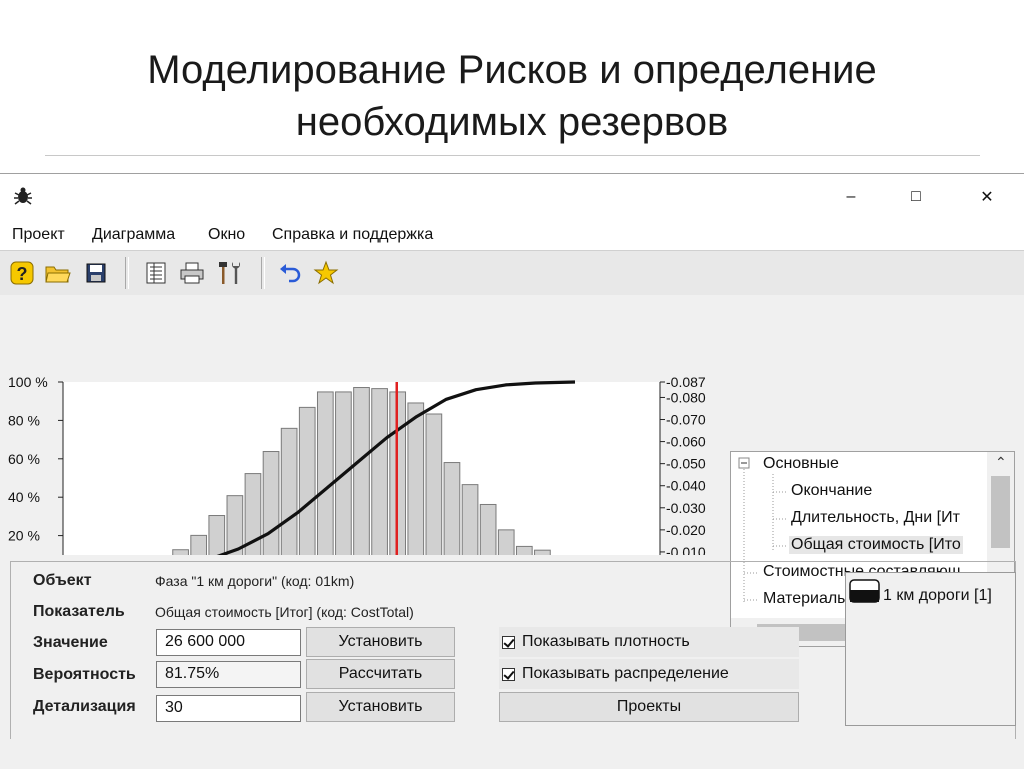 This screenshot has height=769, width=1024. Describe the element at coordinates (156, 273) in the screenshot. I see `document-icon` at that location.